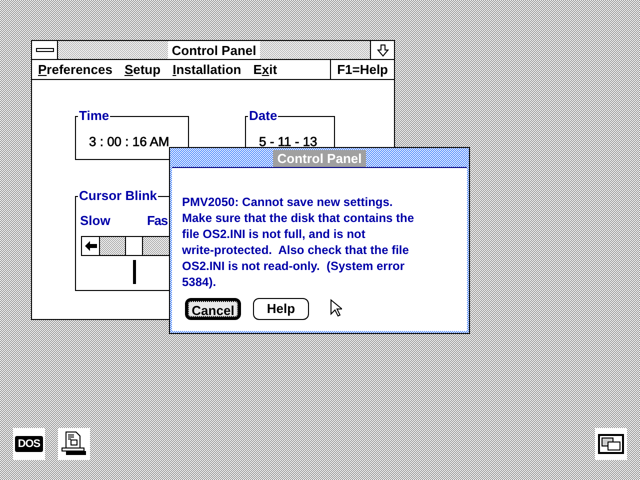 The width and height of the screenshot is (640, 480). What do you see at coordinates (157, 221) in the screenshot?
I see `fast-label: Fas` at bounding box center [157, 221].